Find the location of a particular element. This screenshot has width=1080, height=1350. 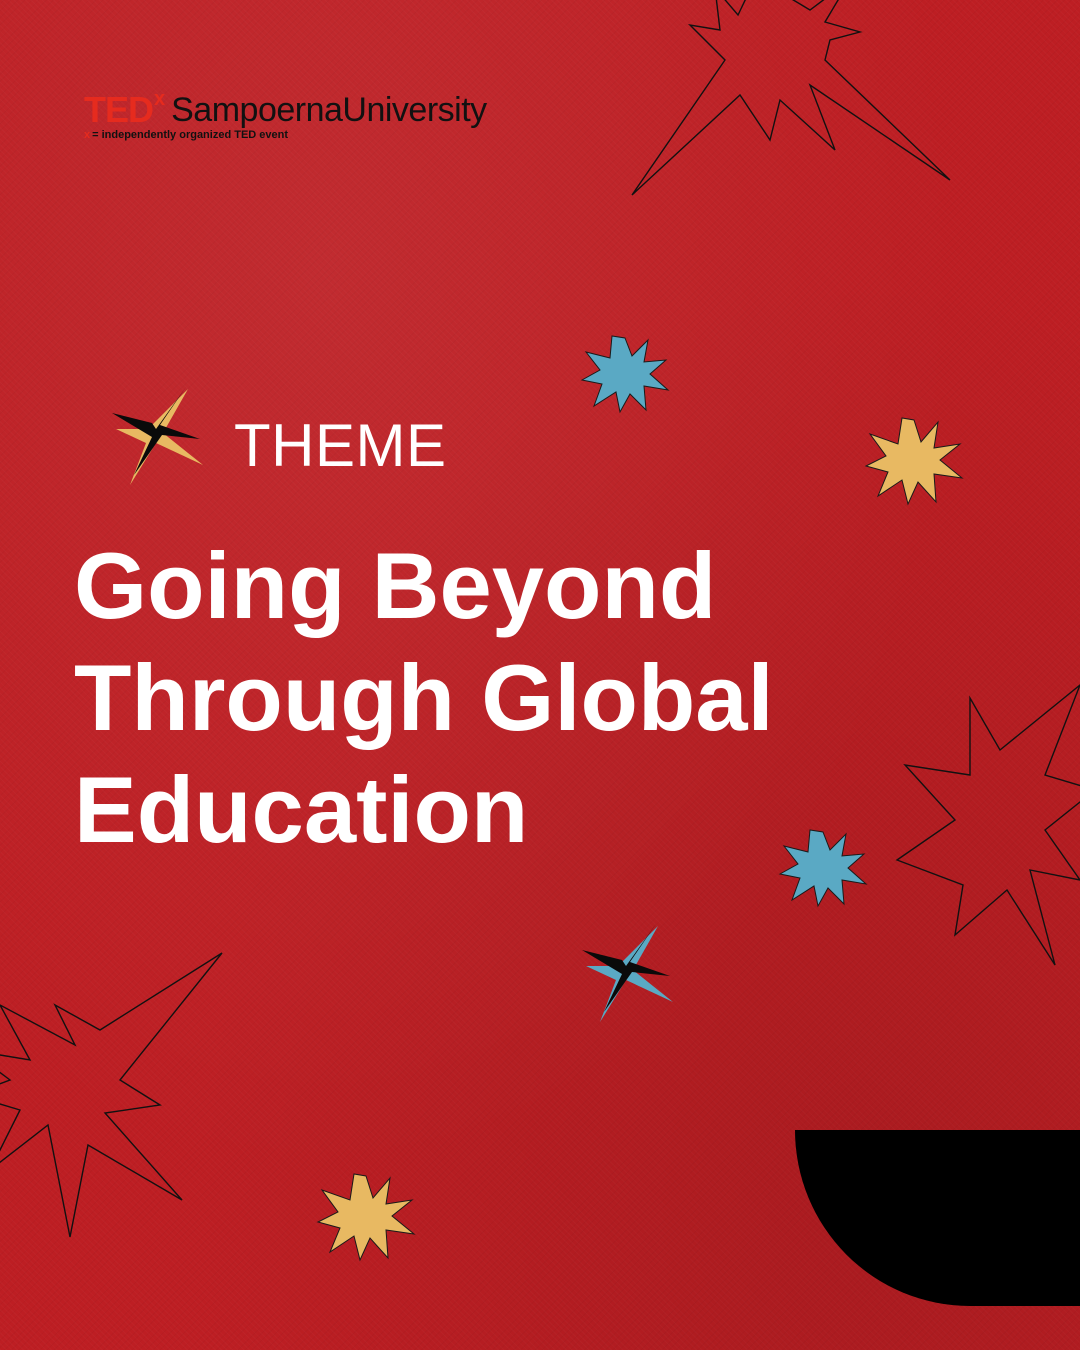

yellow-starburst-bottom-icon is located at coordinates (366, 1217).